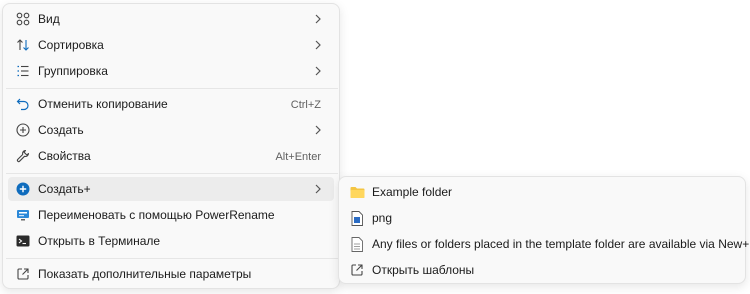 The height and width of the screenshot is (294, 750). I want to click on menu-item-label: Создать, so click(61, 130).